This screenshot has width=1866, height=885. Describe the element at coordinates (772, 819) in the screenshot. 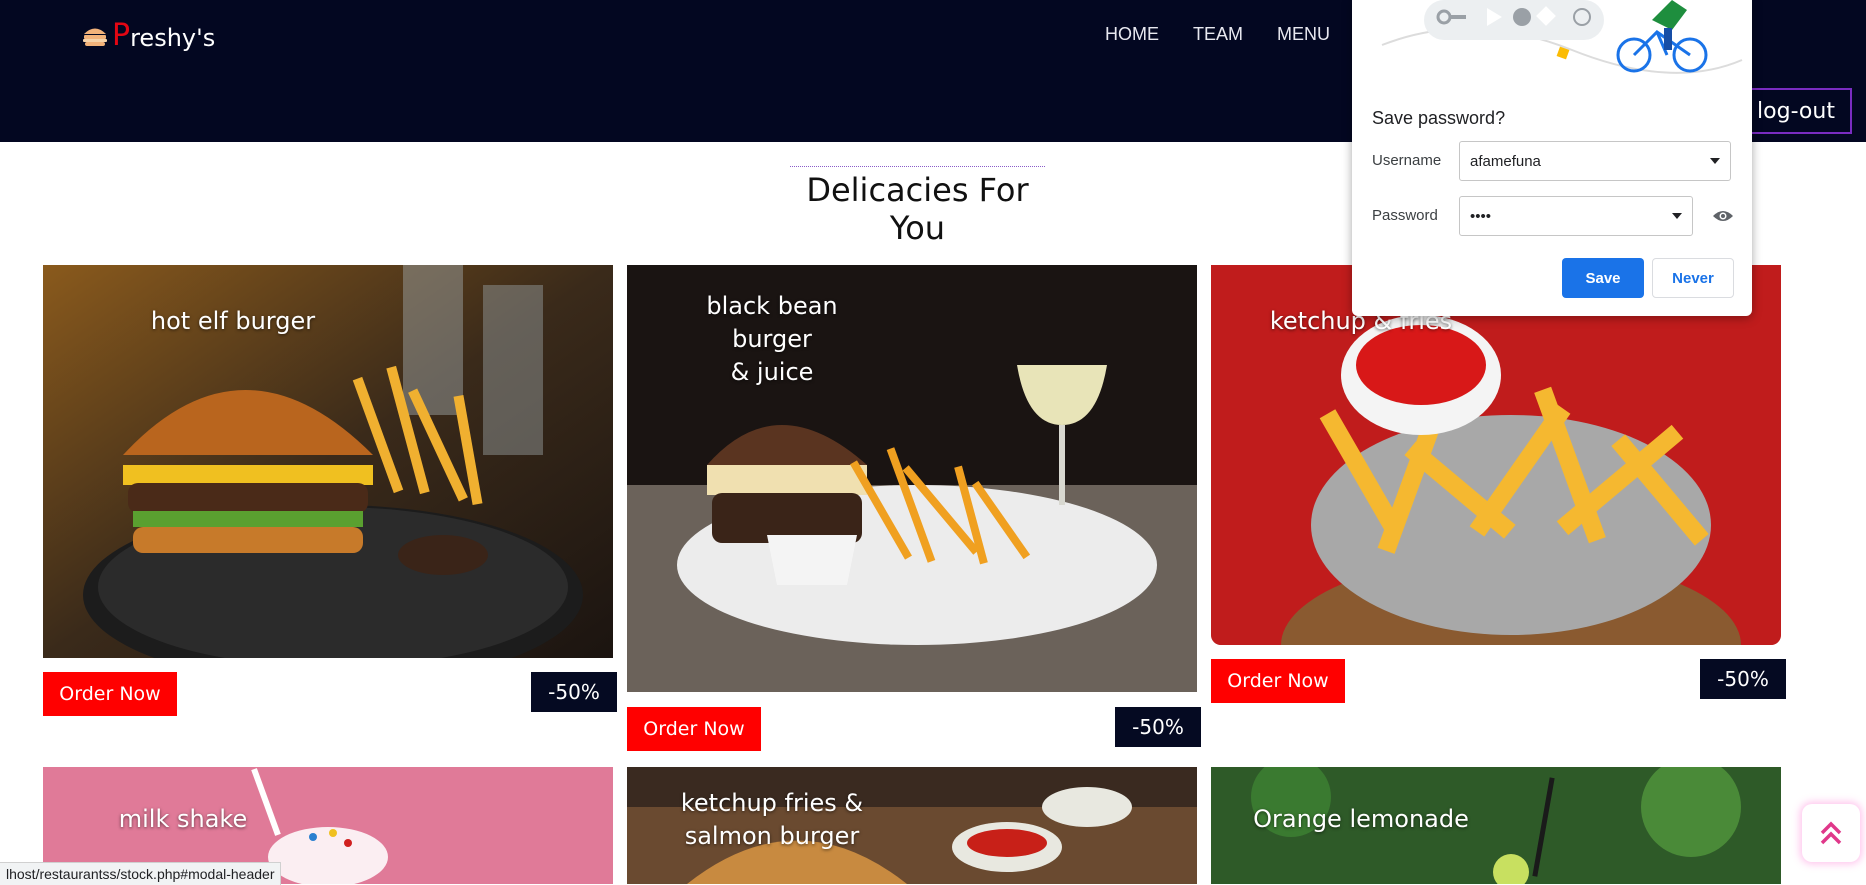

I see `card-caption: ketchup fries & salmon burger` at that location.